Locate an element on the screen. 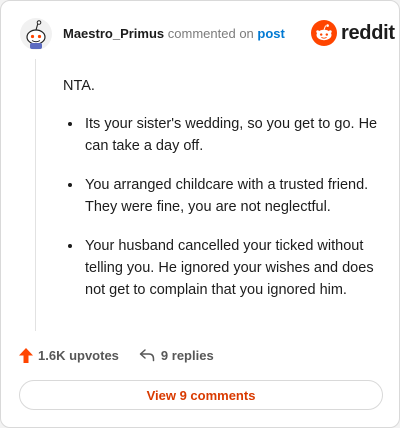 The image size is (400, 428). action-text: commented on is located at coordinates (210, 33).